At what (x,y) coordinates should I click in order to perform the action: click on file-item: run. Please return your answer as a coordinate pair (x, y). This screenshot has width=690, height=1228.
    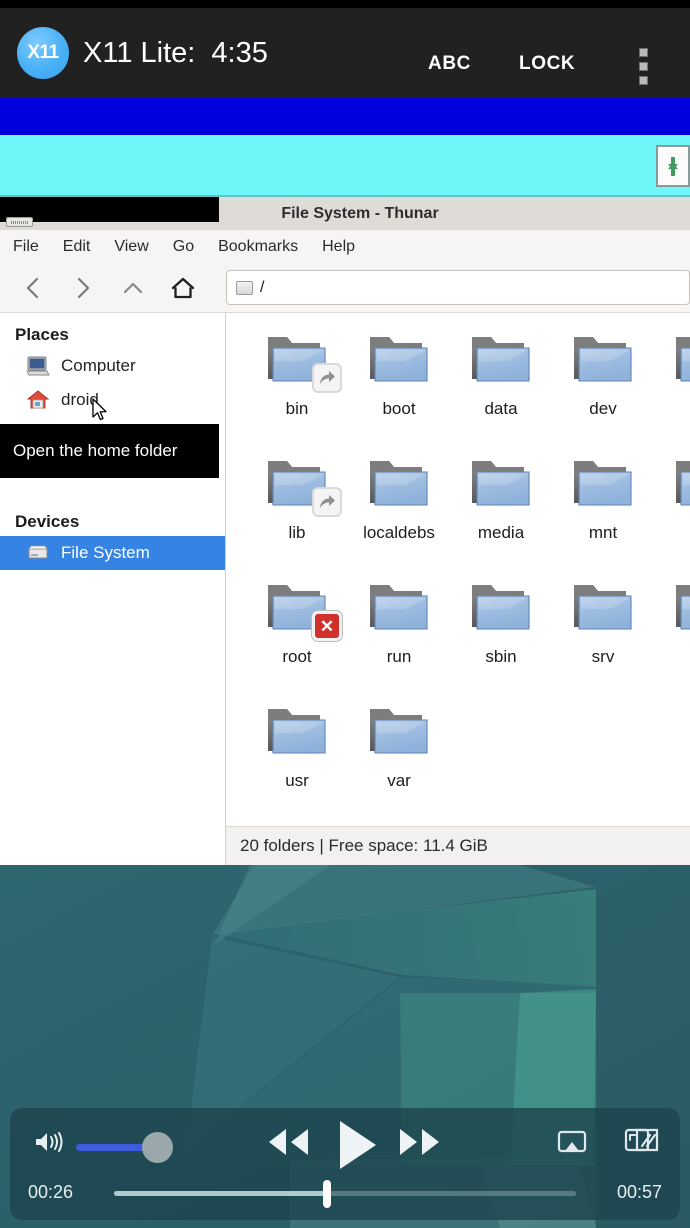
    Looking at the image, I should click on (399, 631).